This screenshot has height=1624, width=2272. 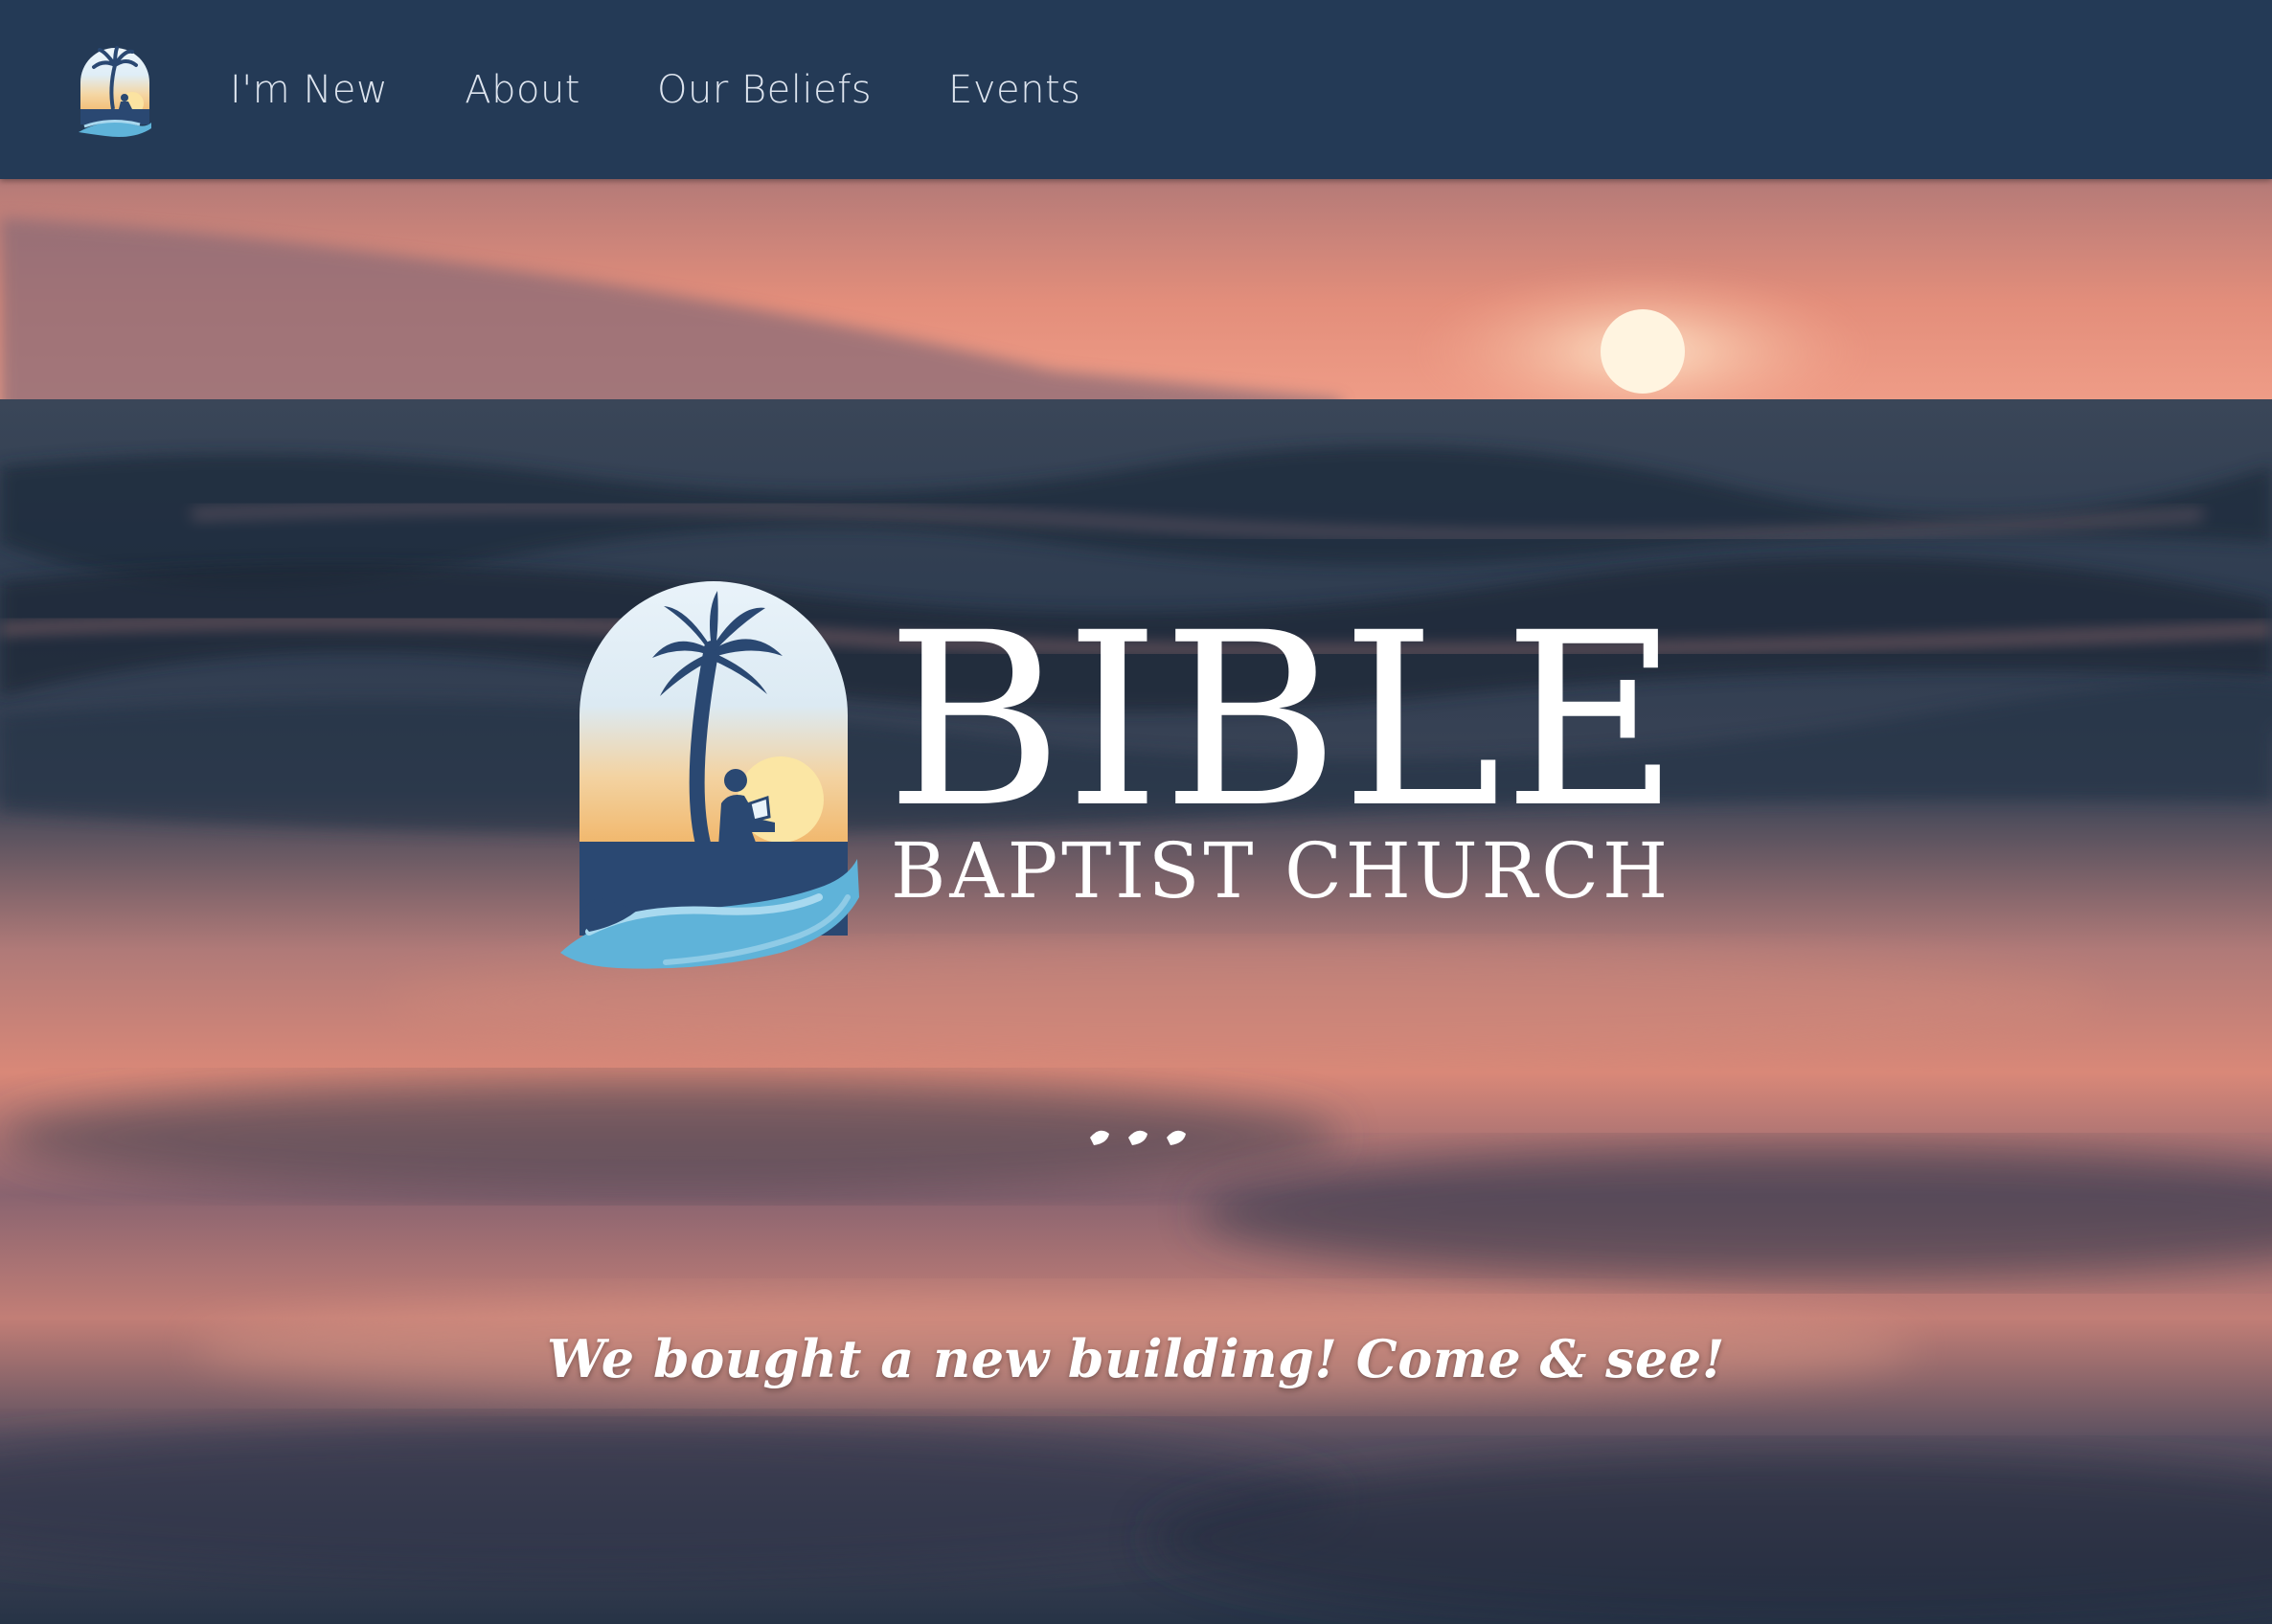 I want to click on main-nav: I'm New About Our Beliefs Events, so click(x=693, y=89).